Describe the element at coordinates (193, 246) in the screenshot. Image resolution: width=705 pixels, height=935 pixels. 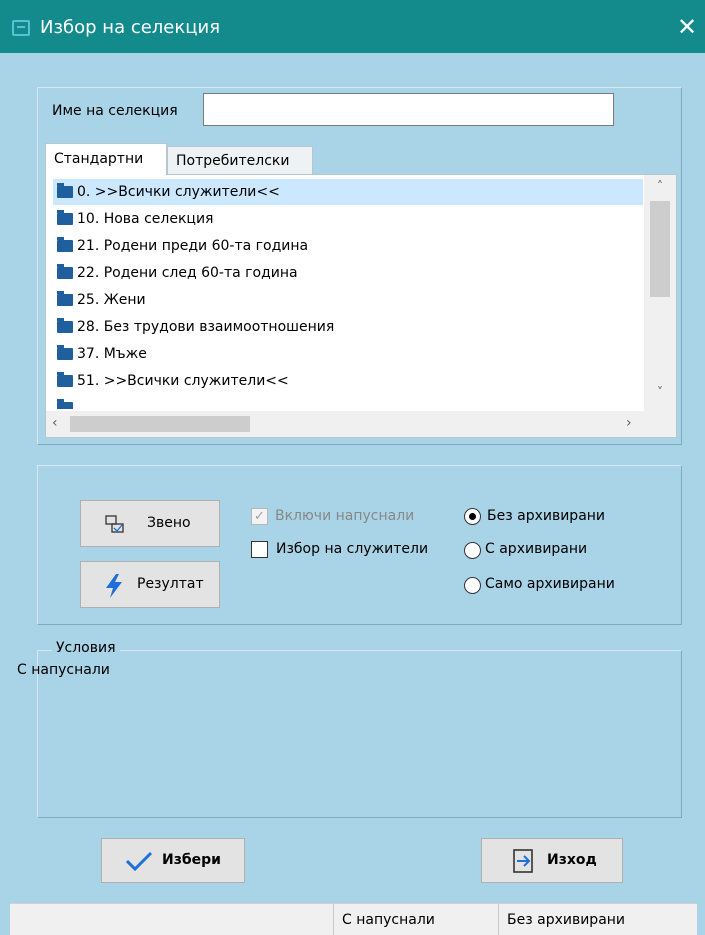
I see `list-item-label: 21. Родени преди 60-та година` at that location.